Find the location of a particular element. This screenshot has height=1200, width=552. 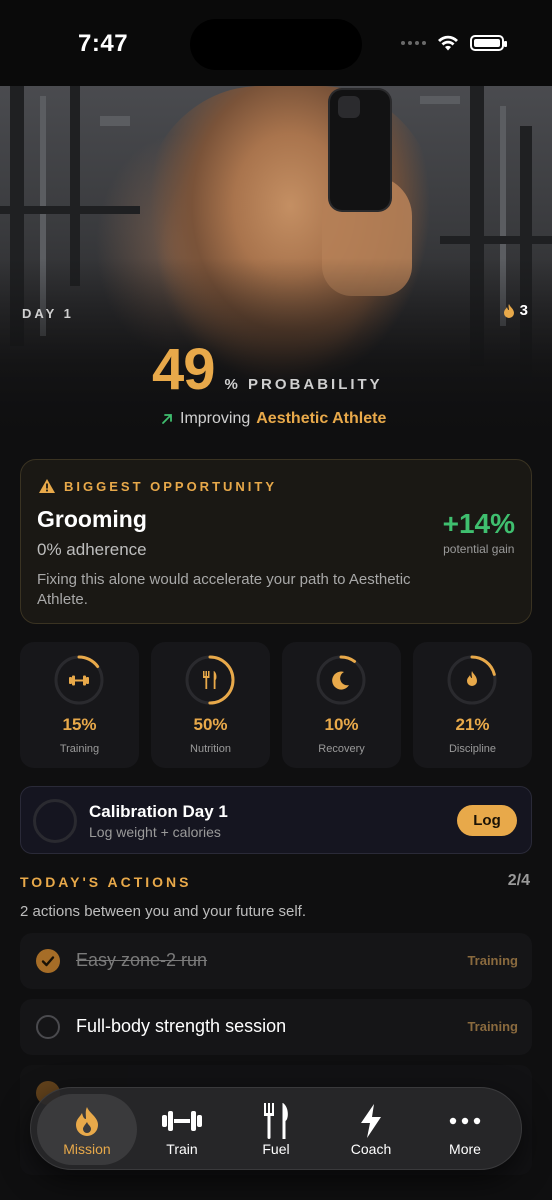

metric-discipline: 21% Discipline is located at coordinates (472, 705).